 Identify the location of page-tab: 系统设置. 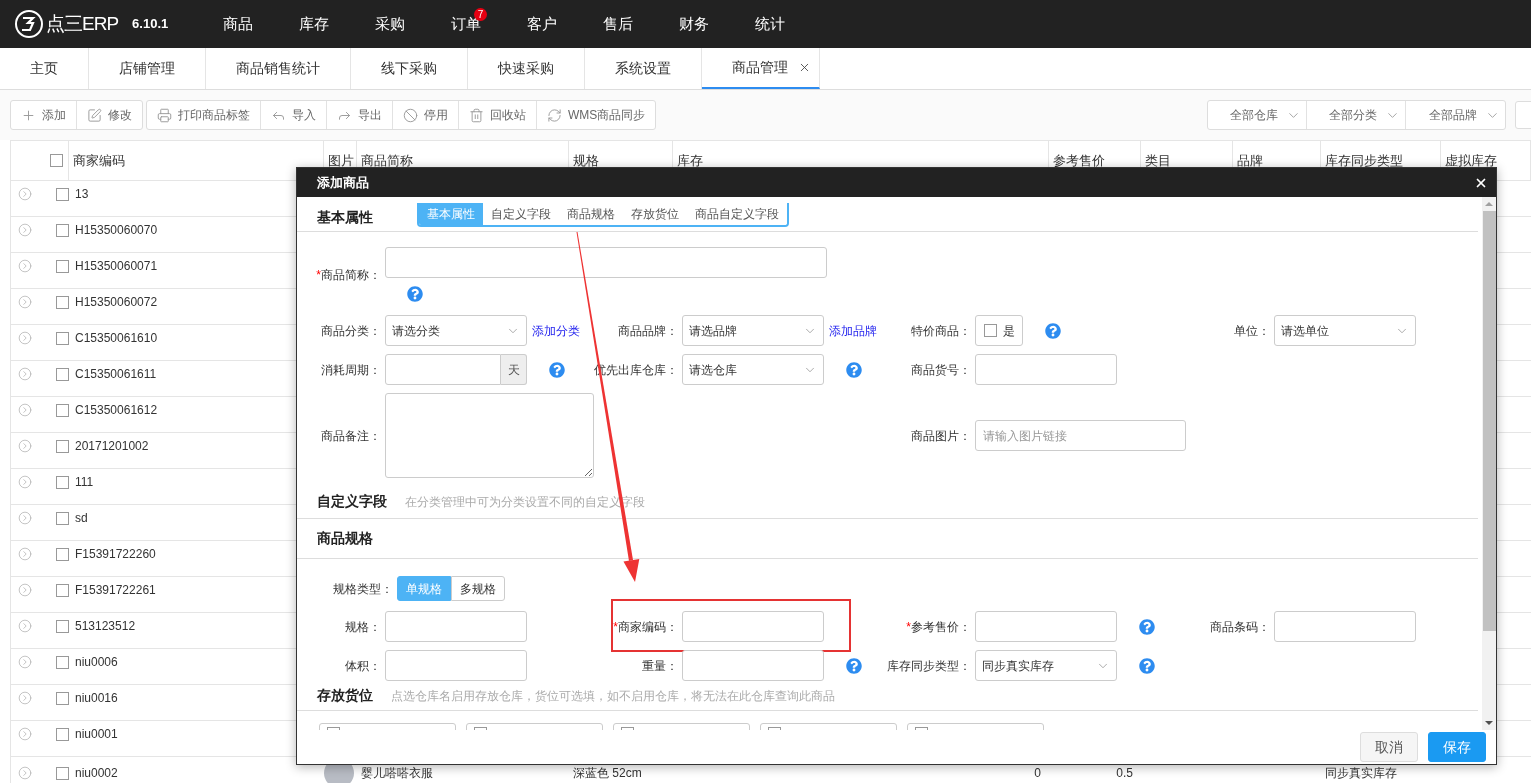
(643, 68).